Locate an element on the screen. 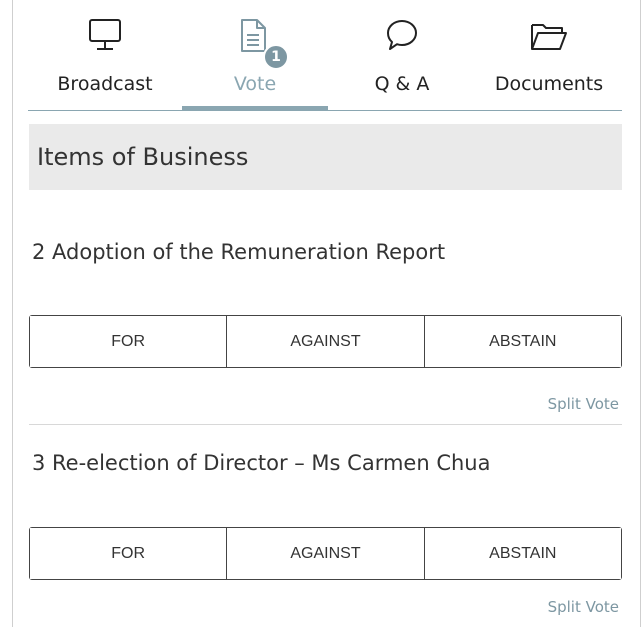  tab-qa: Q & A is located at coordinates (402, 55).